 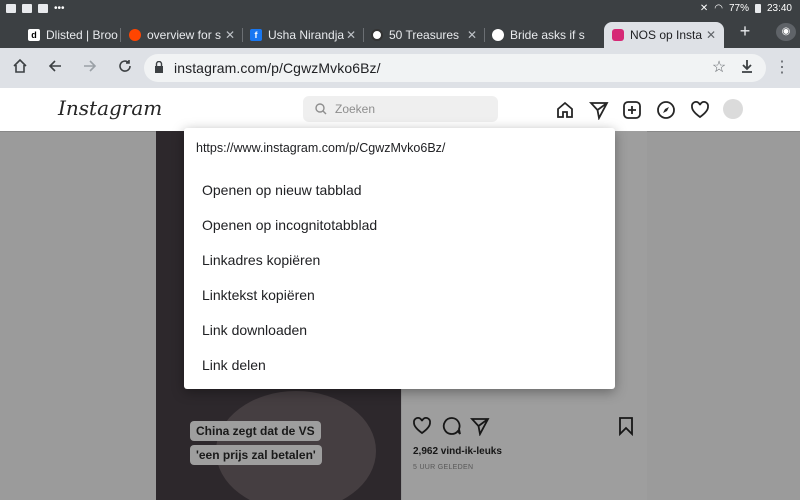 What do you see at coordinates (400, 9) in the screenshot?
I see `status-bar: ••• ✕ ◠ 77% 23:40` at bounding box center [400, 9].